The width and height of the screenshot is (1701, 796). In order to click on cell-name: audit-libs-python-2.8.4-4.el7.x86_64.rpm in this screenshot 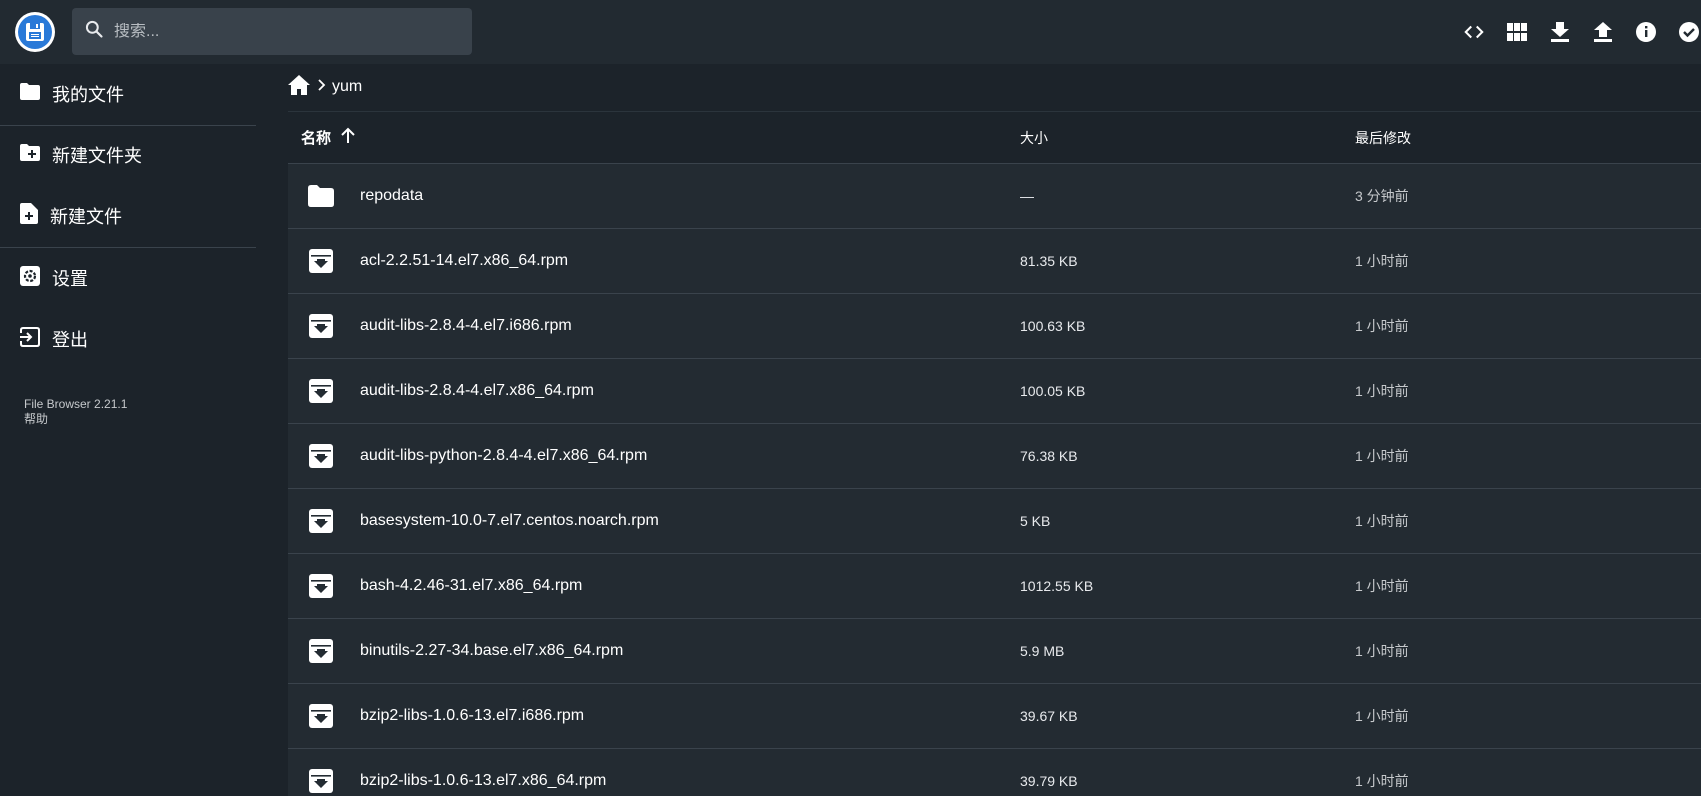, I will do `click(654, 456)`.